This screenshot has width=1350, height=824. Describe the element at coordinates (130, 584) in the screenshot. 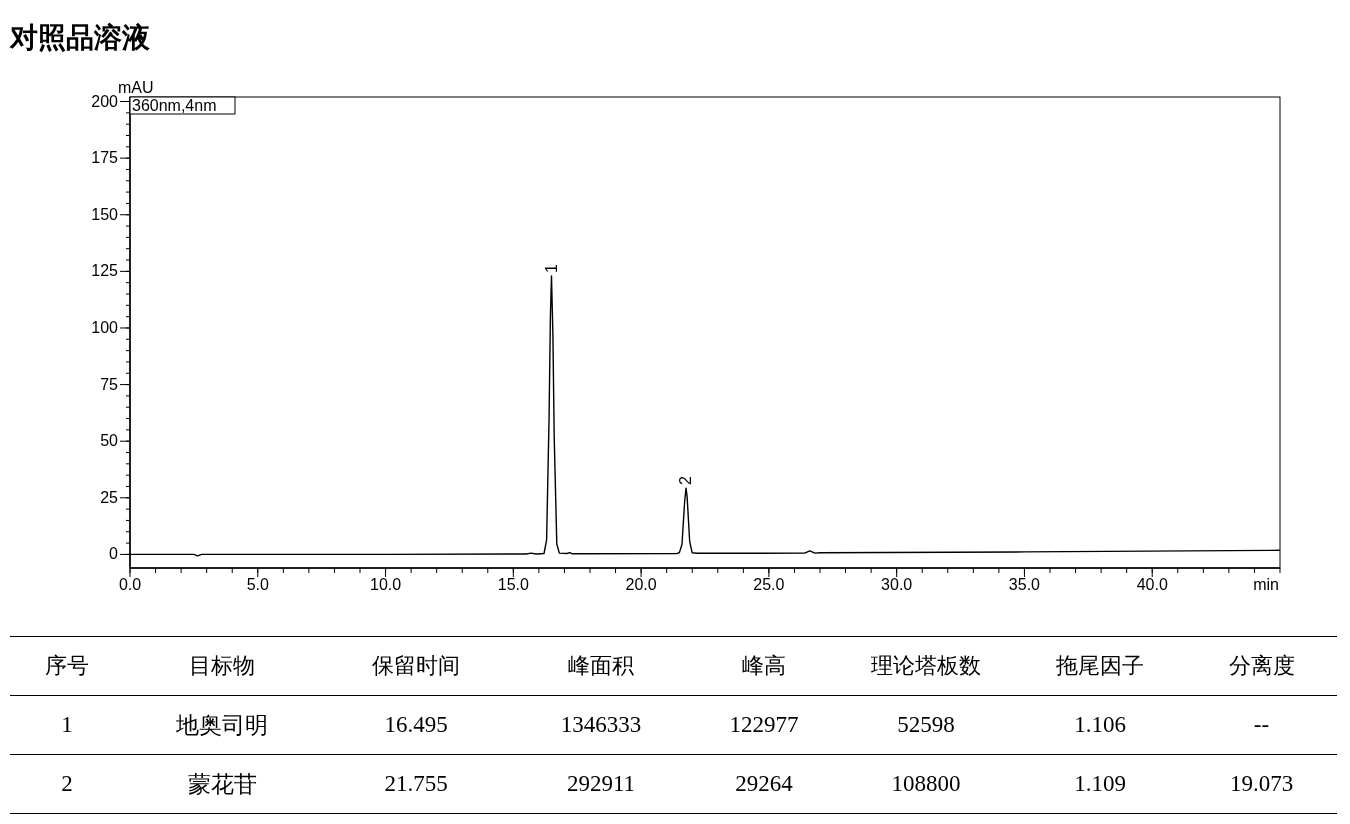

I see `x-tick-label: 0.0` at that location.